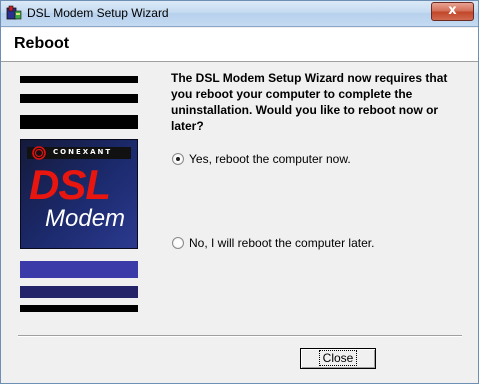 This screenshot has height=384, width=479. What do you see at coordinates (70, 184) in the screenshot?
I see `product-name-dsl: DSL` at bounding box center [70, 184].